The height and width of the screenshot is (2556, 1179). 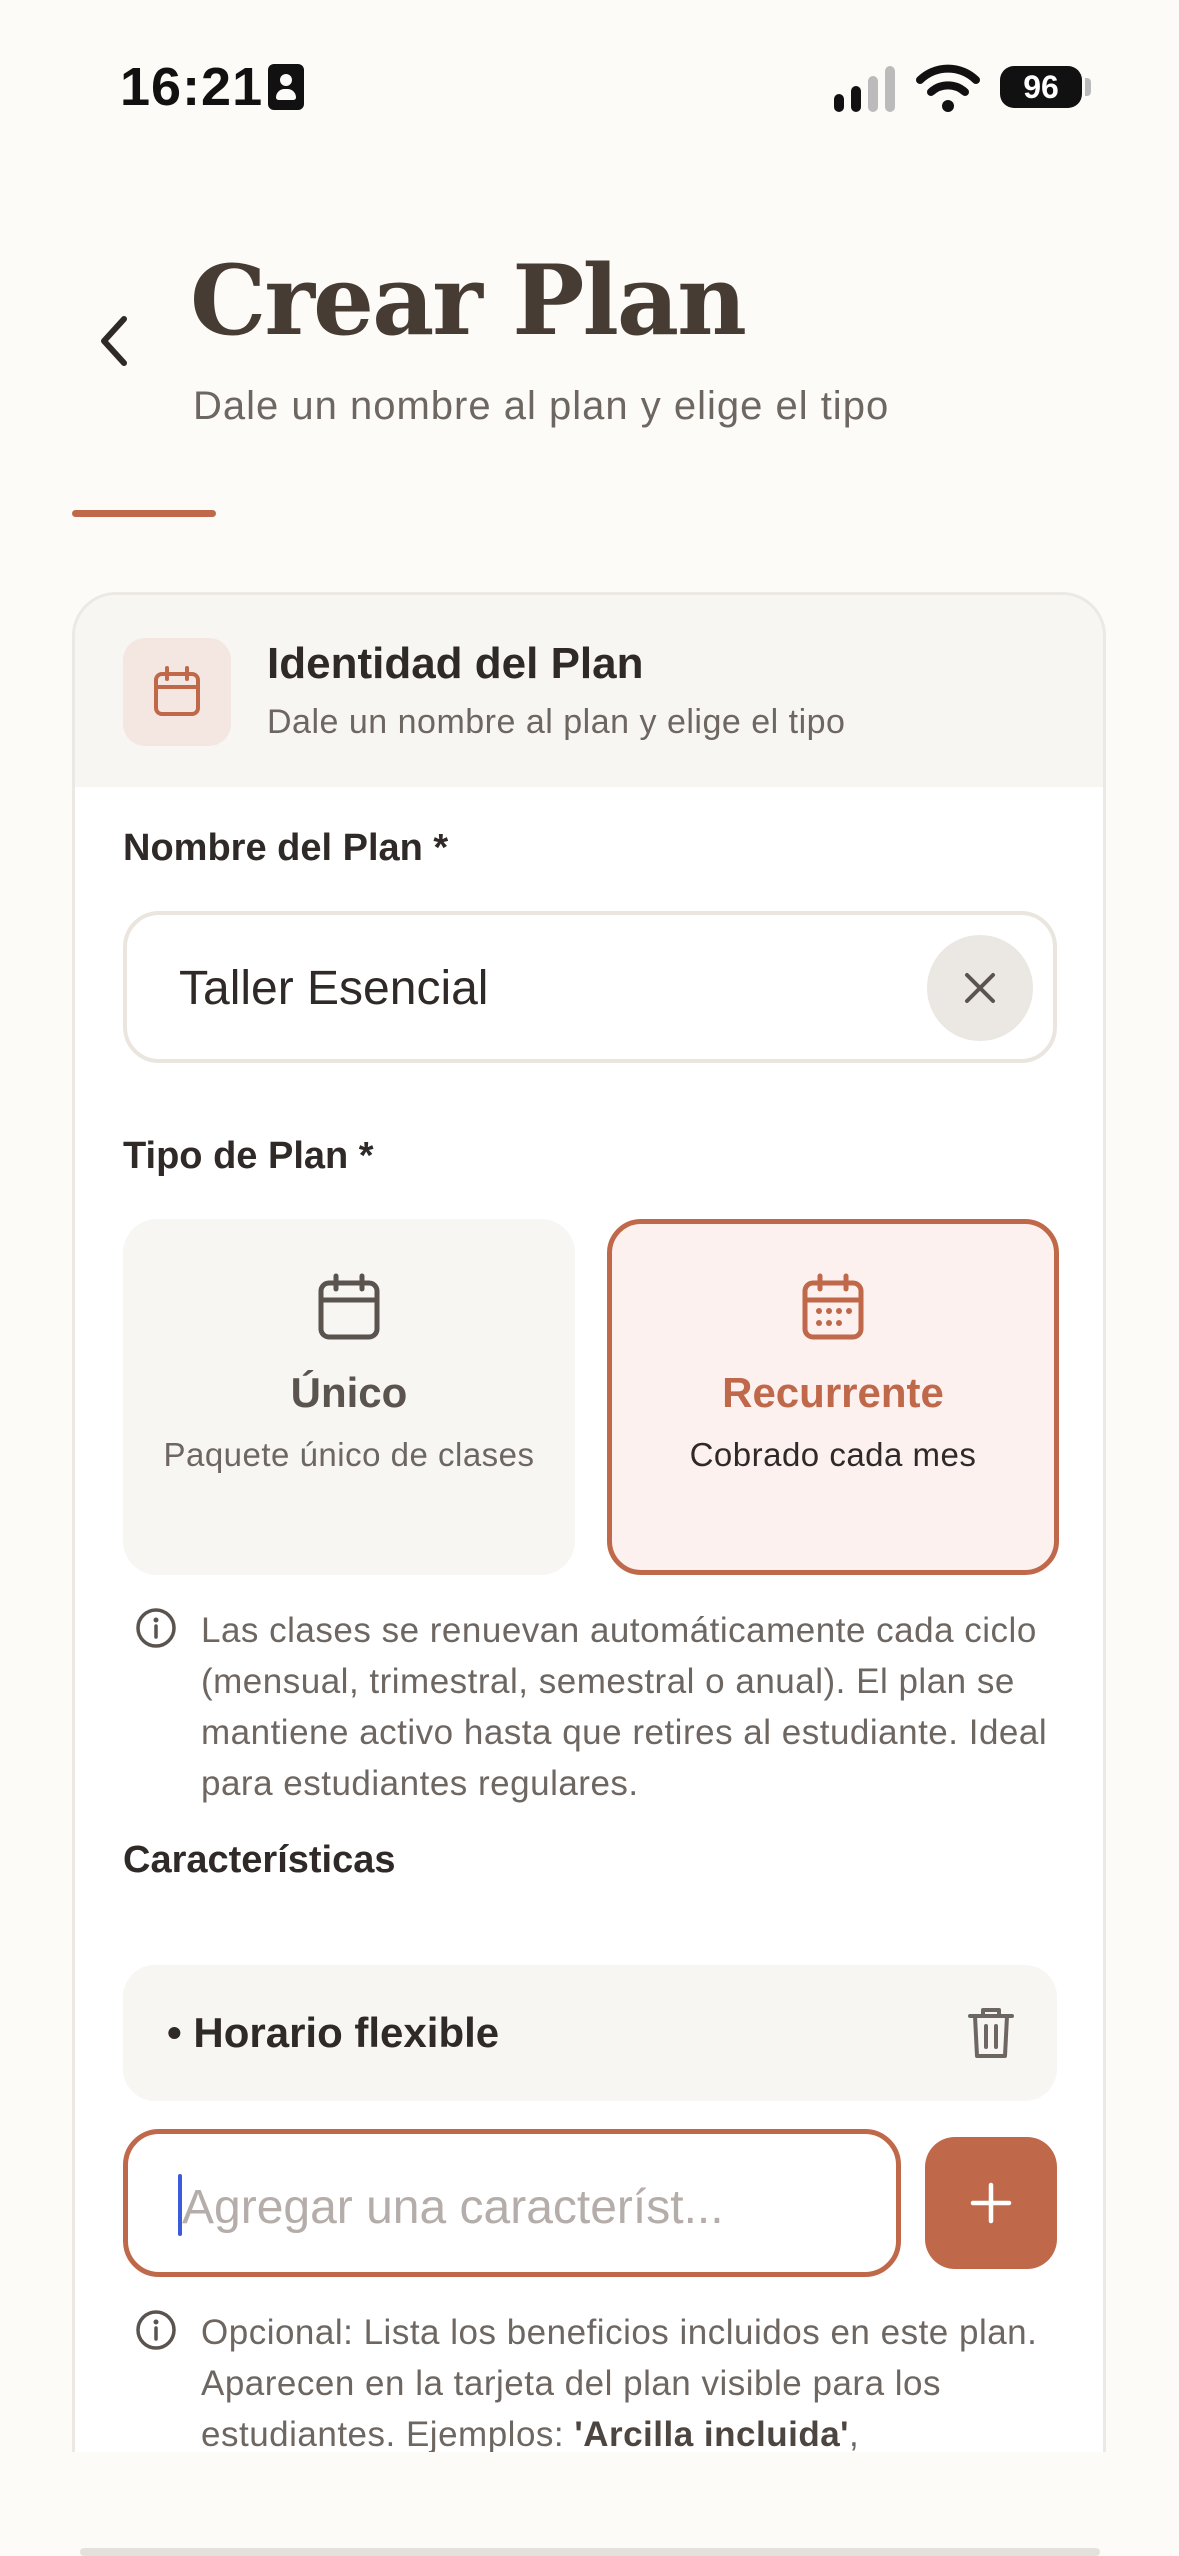 What do you see at coordinates (286, 848) in the screenshot?
I see `plan-name-label: Nombre del Plan *` at bounding box center [286, 848].